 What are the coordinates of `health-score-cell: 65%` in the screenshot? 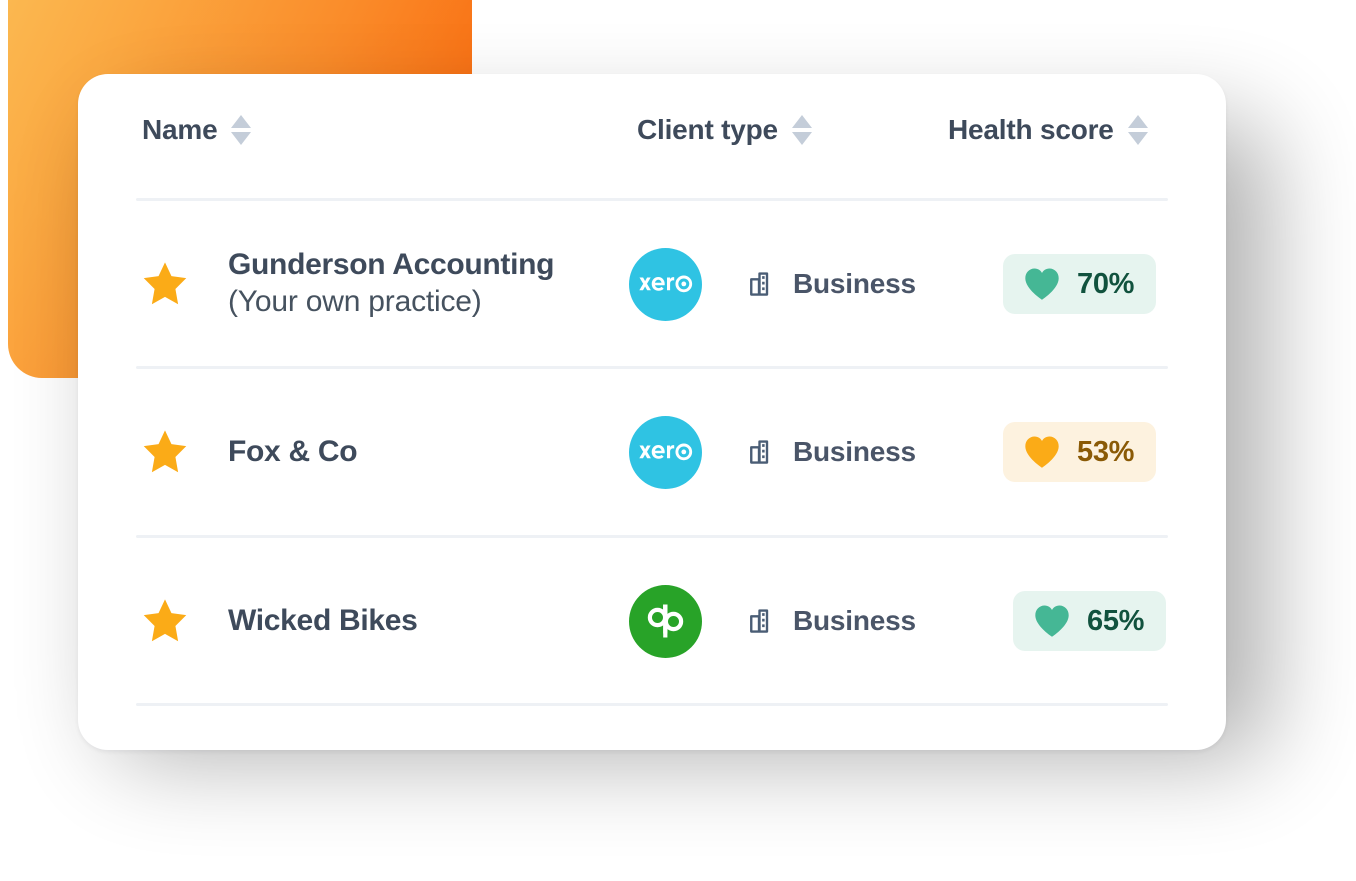 It's located at (1090, 621).